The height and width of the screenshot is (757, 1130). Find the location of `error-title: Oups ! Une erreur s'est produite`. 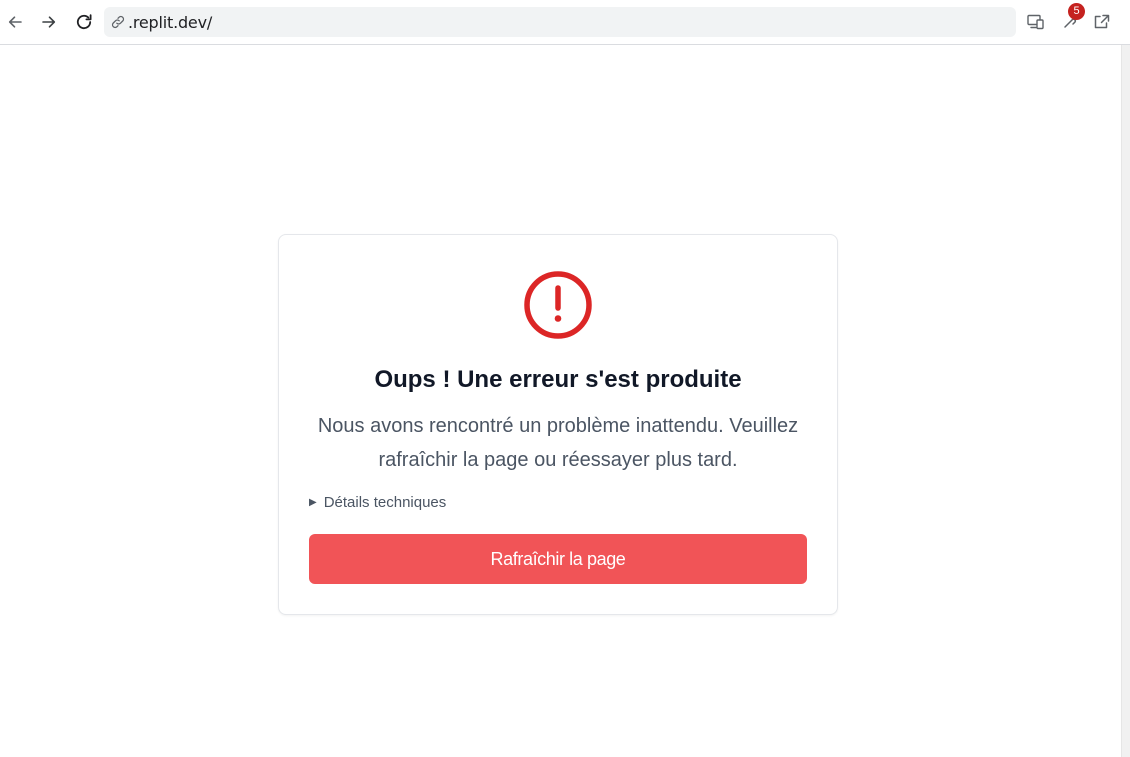

error-title: Oups ! Une erreur s'est produite is located at coordinates (558, 379).